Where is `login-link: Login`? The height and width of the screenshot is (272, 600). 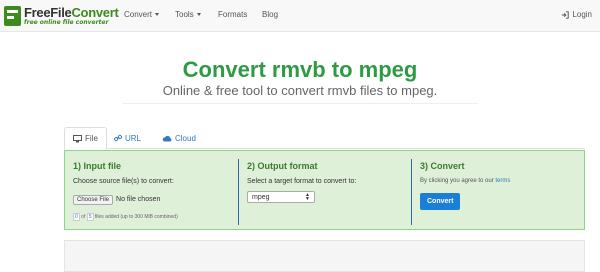
login-link: Login is located at coordinates (576, 14).